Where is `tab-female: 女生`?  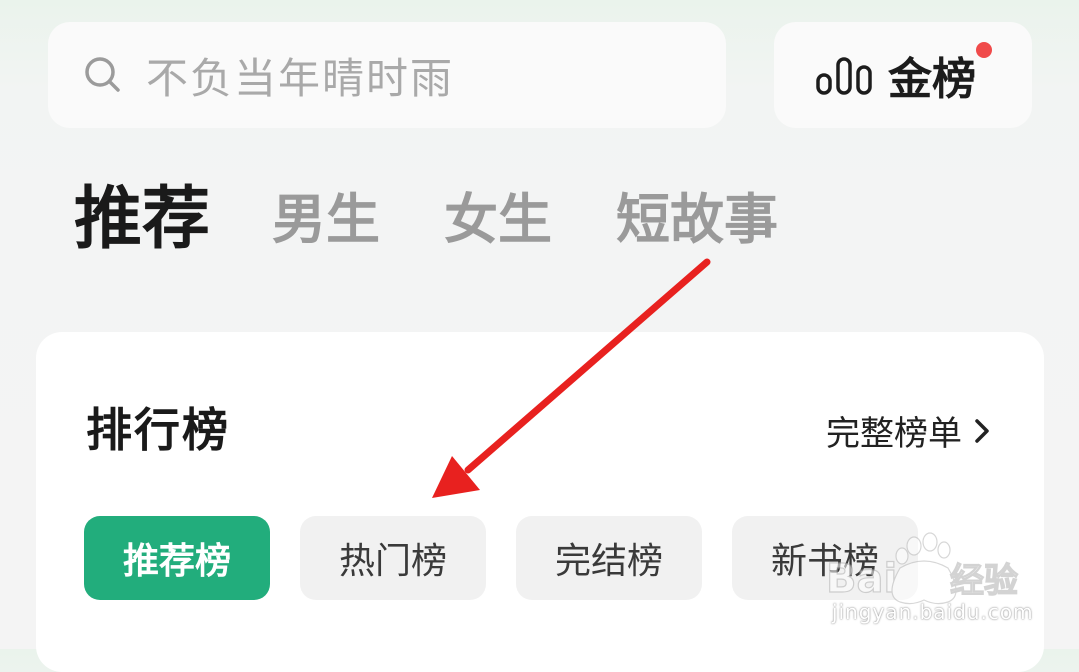 tab-female: 女生 is located at coordinates (498, 220).